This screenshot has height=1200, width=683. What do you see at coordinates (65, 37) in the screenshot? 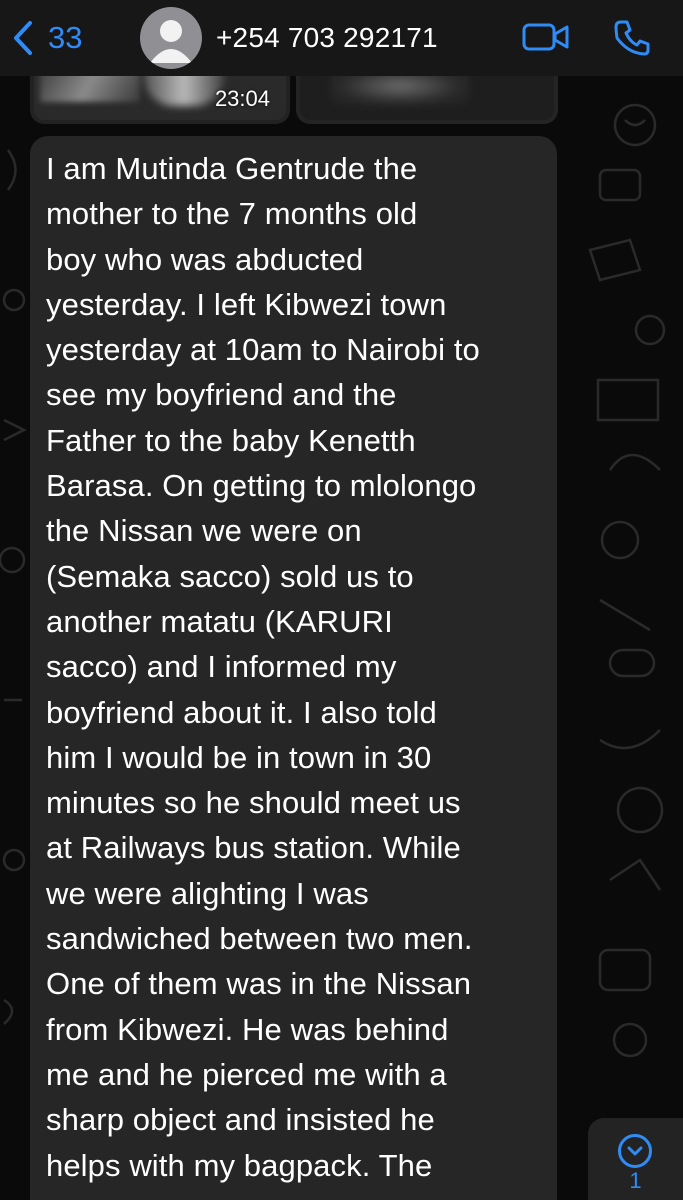
I see `unread-chats-count: 33` at bounding box center [65, 37].